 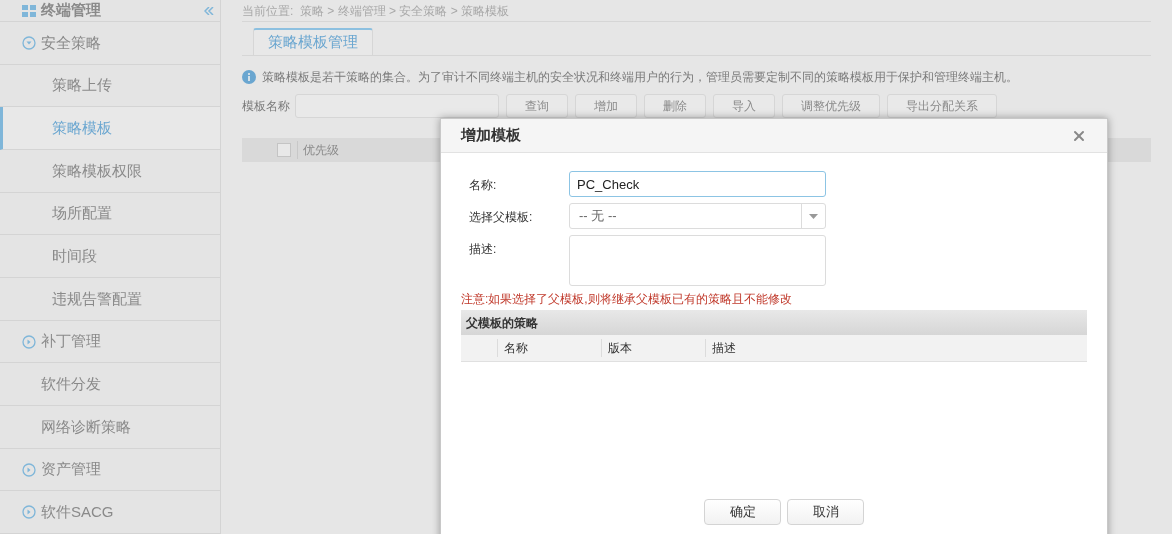 I want to click on toolbar-button: 导入, so click(x=744, y=106).